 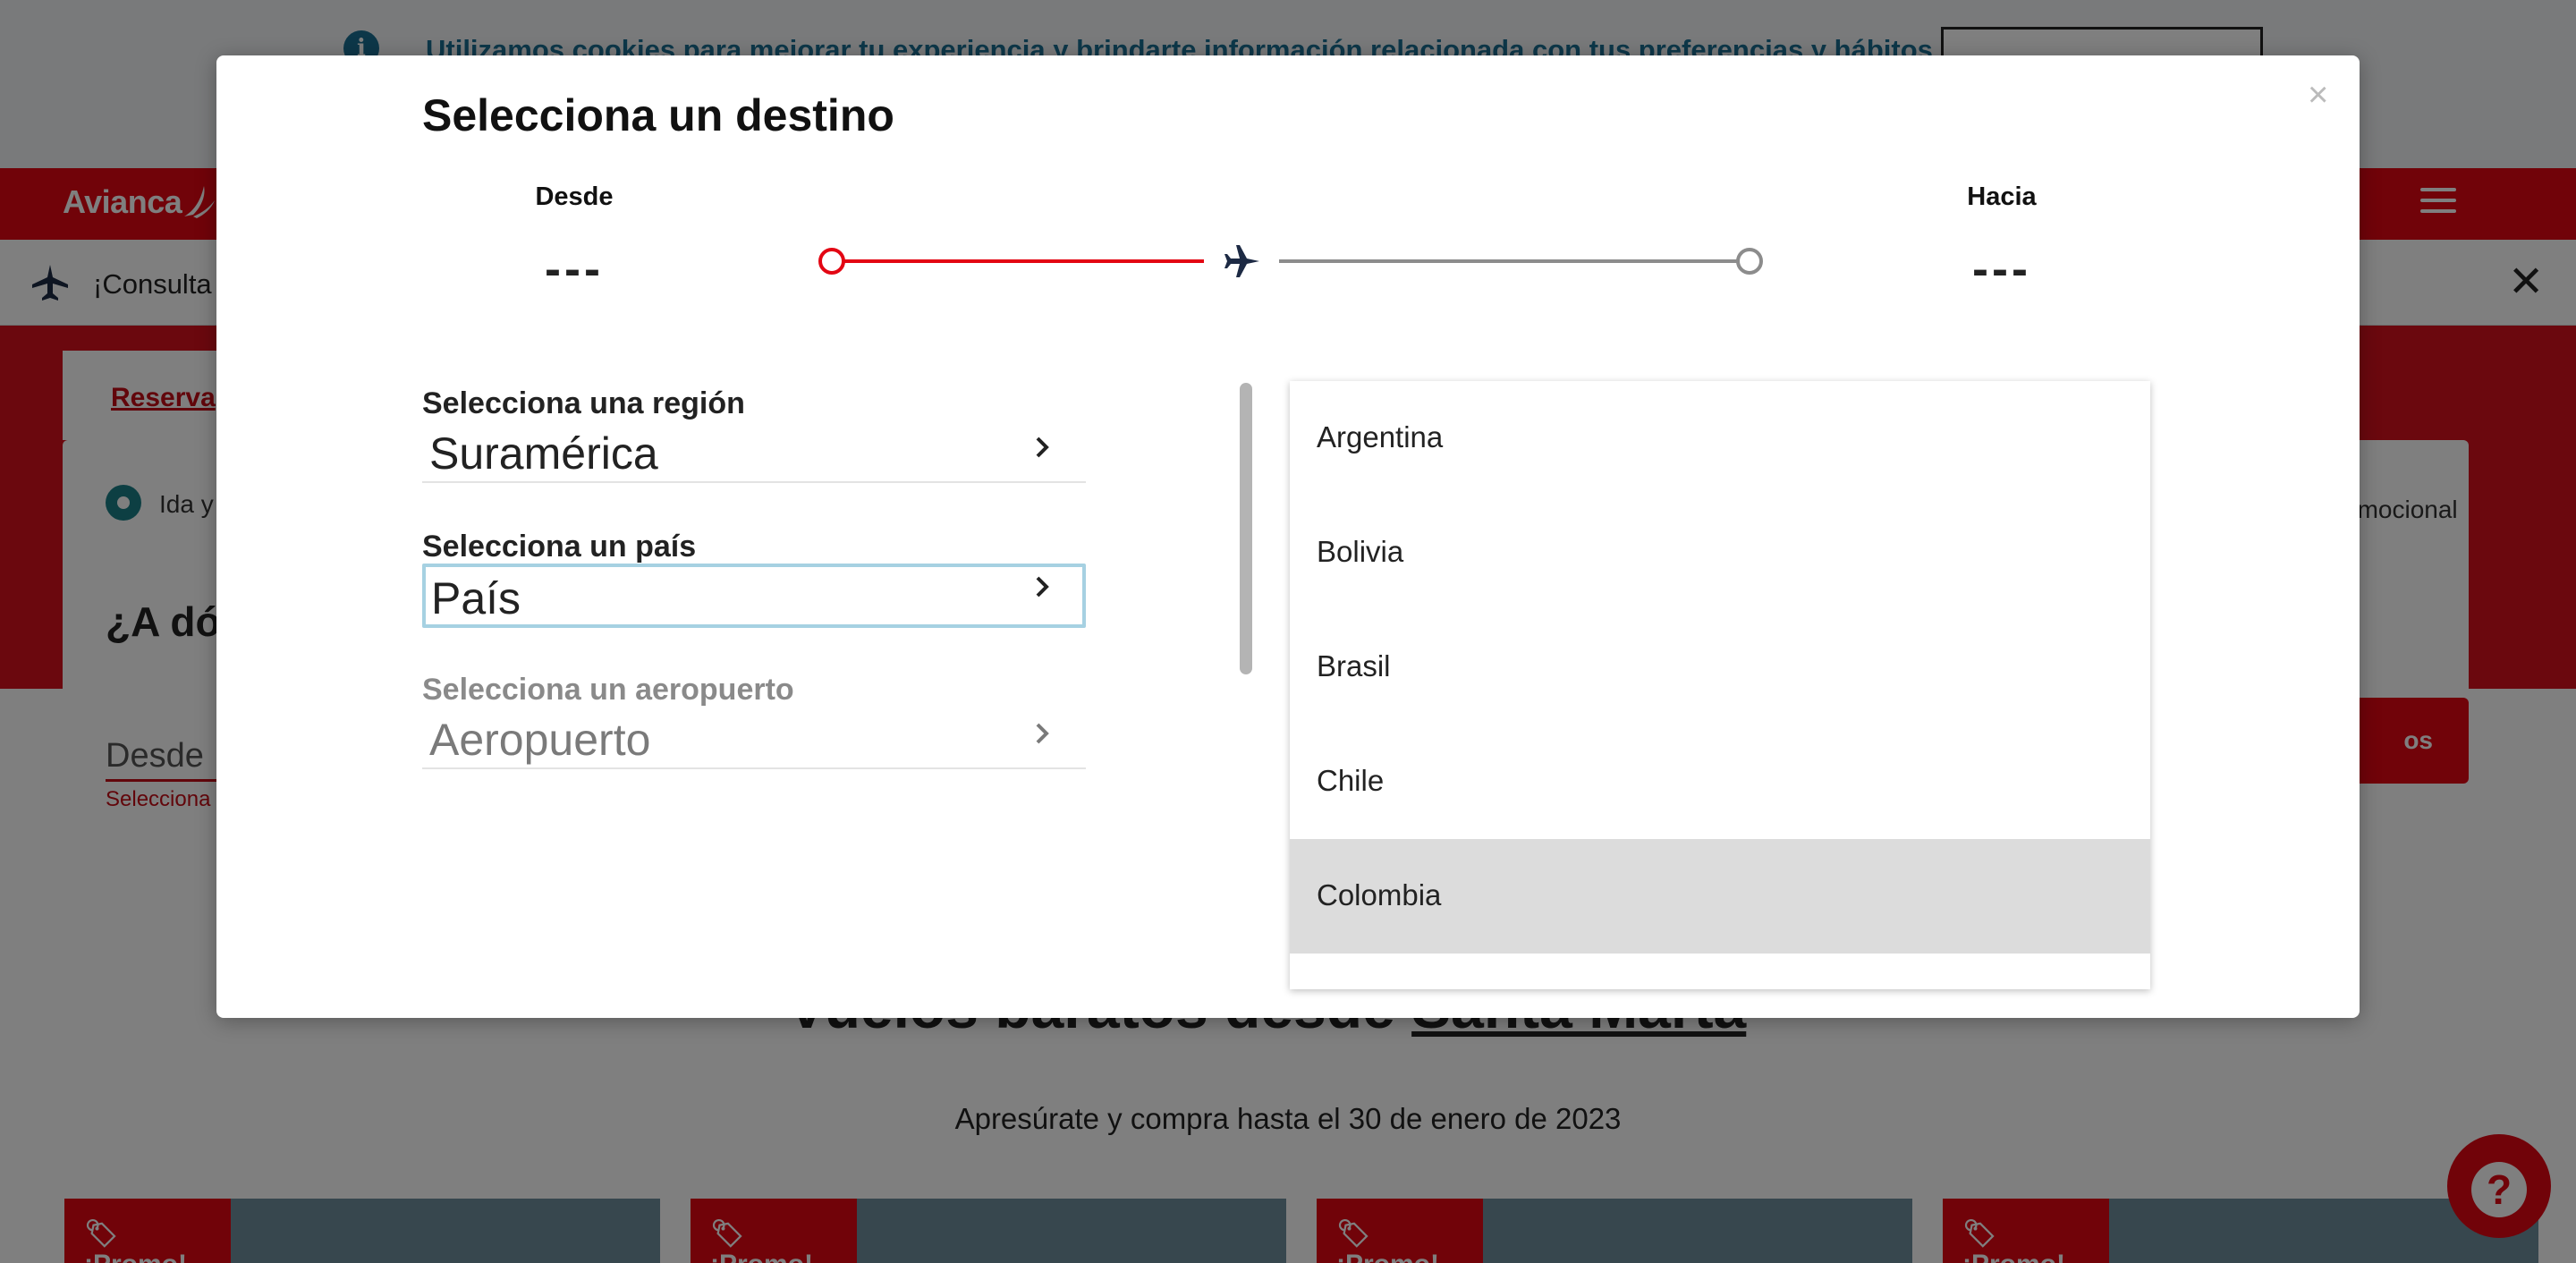 I want to click on country-option: Brasil, so click(x=1720, y=667).